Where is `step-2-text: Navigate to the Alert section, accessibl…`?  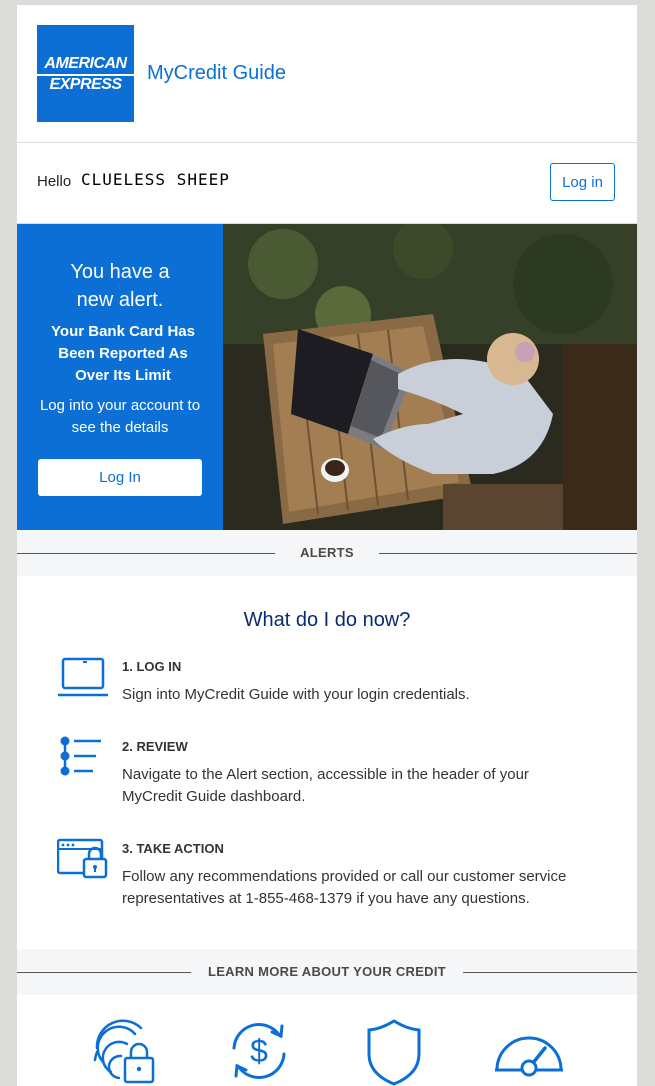 step-2-text: Navigate to the Alert section, accessibl… is located at coordinates (325, 785).